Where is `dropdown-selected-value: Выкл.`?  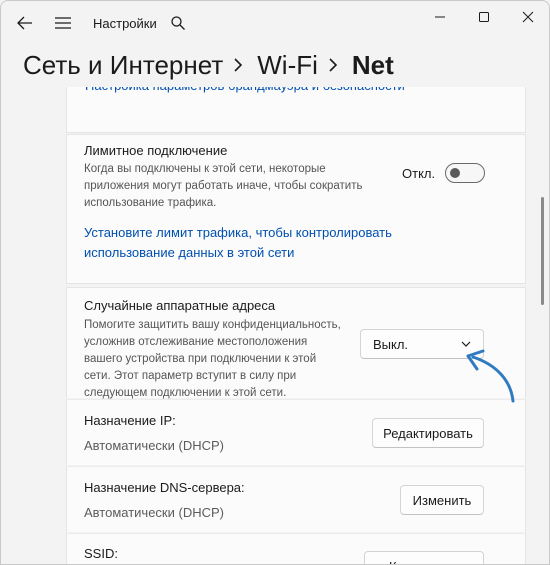
dropdown-selected-value: Выкл. is located at coordinates (391, 344).